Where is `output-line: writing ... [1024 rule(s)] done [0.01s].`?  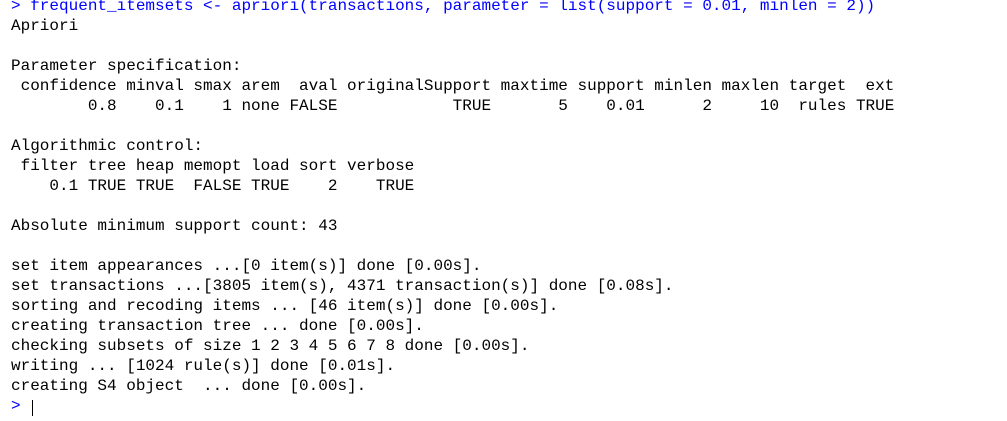
output-line: writing ... [1024 rule(s)] done [0.01s]. is located at coordinates (203, 366).